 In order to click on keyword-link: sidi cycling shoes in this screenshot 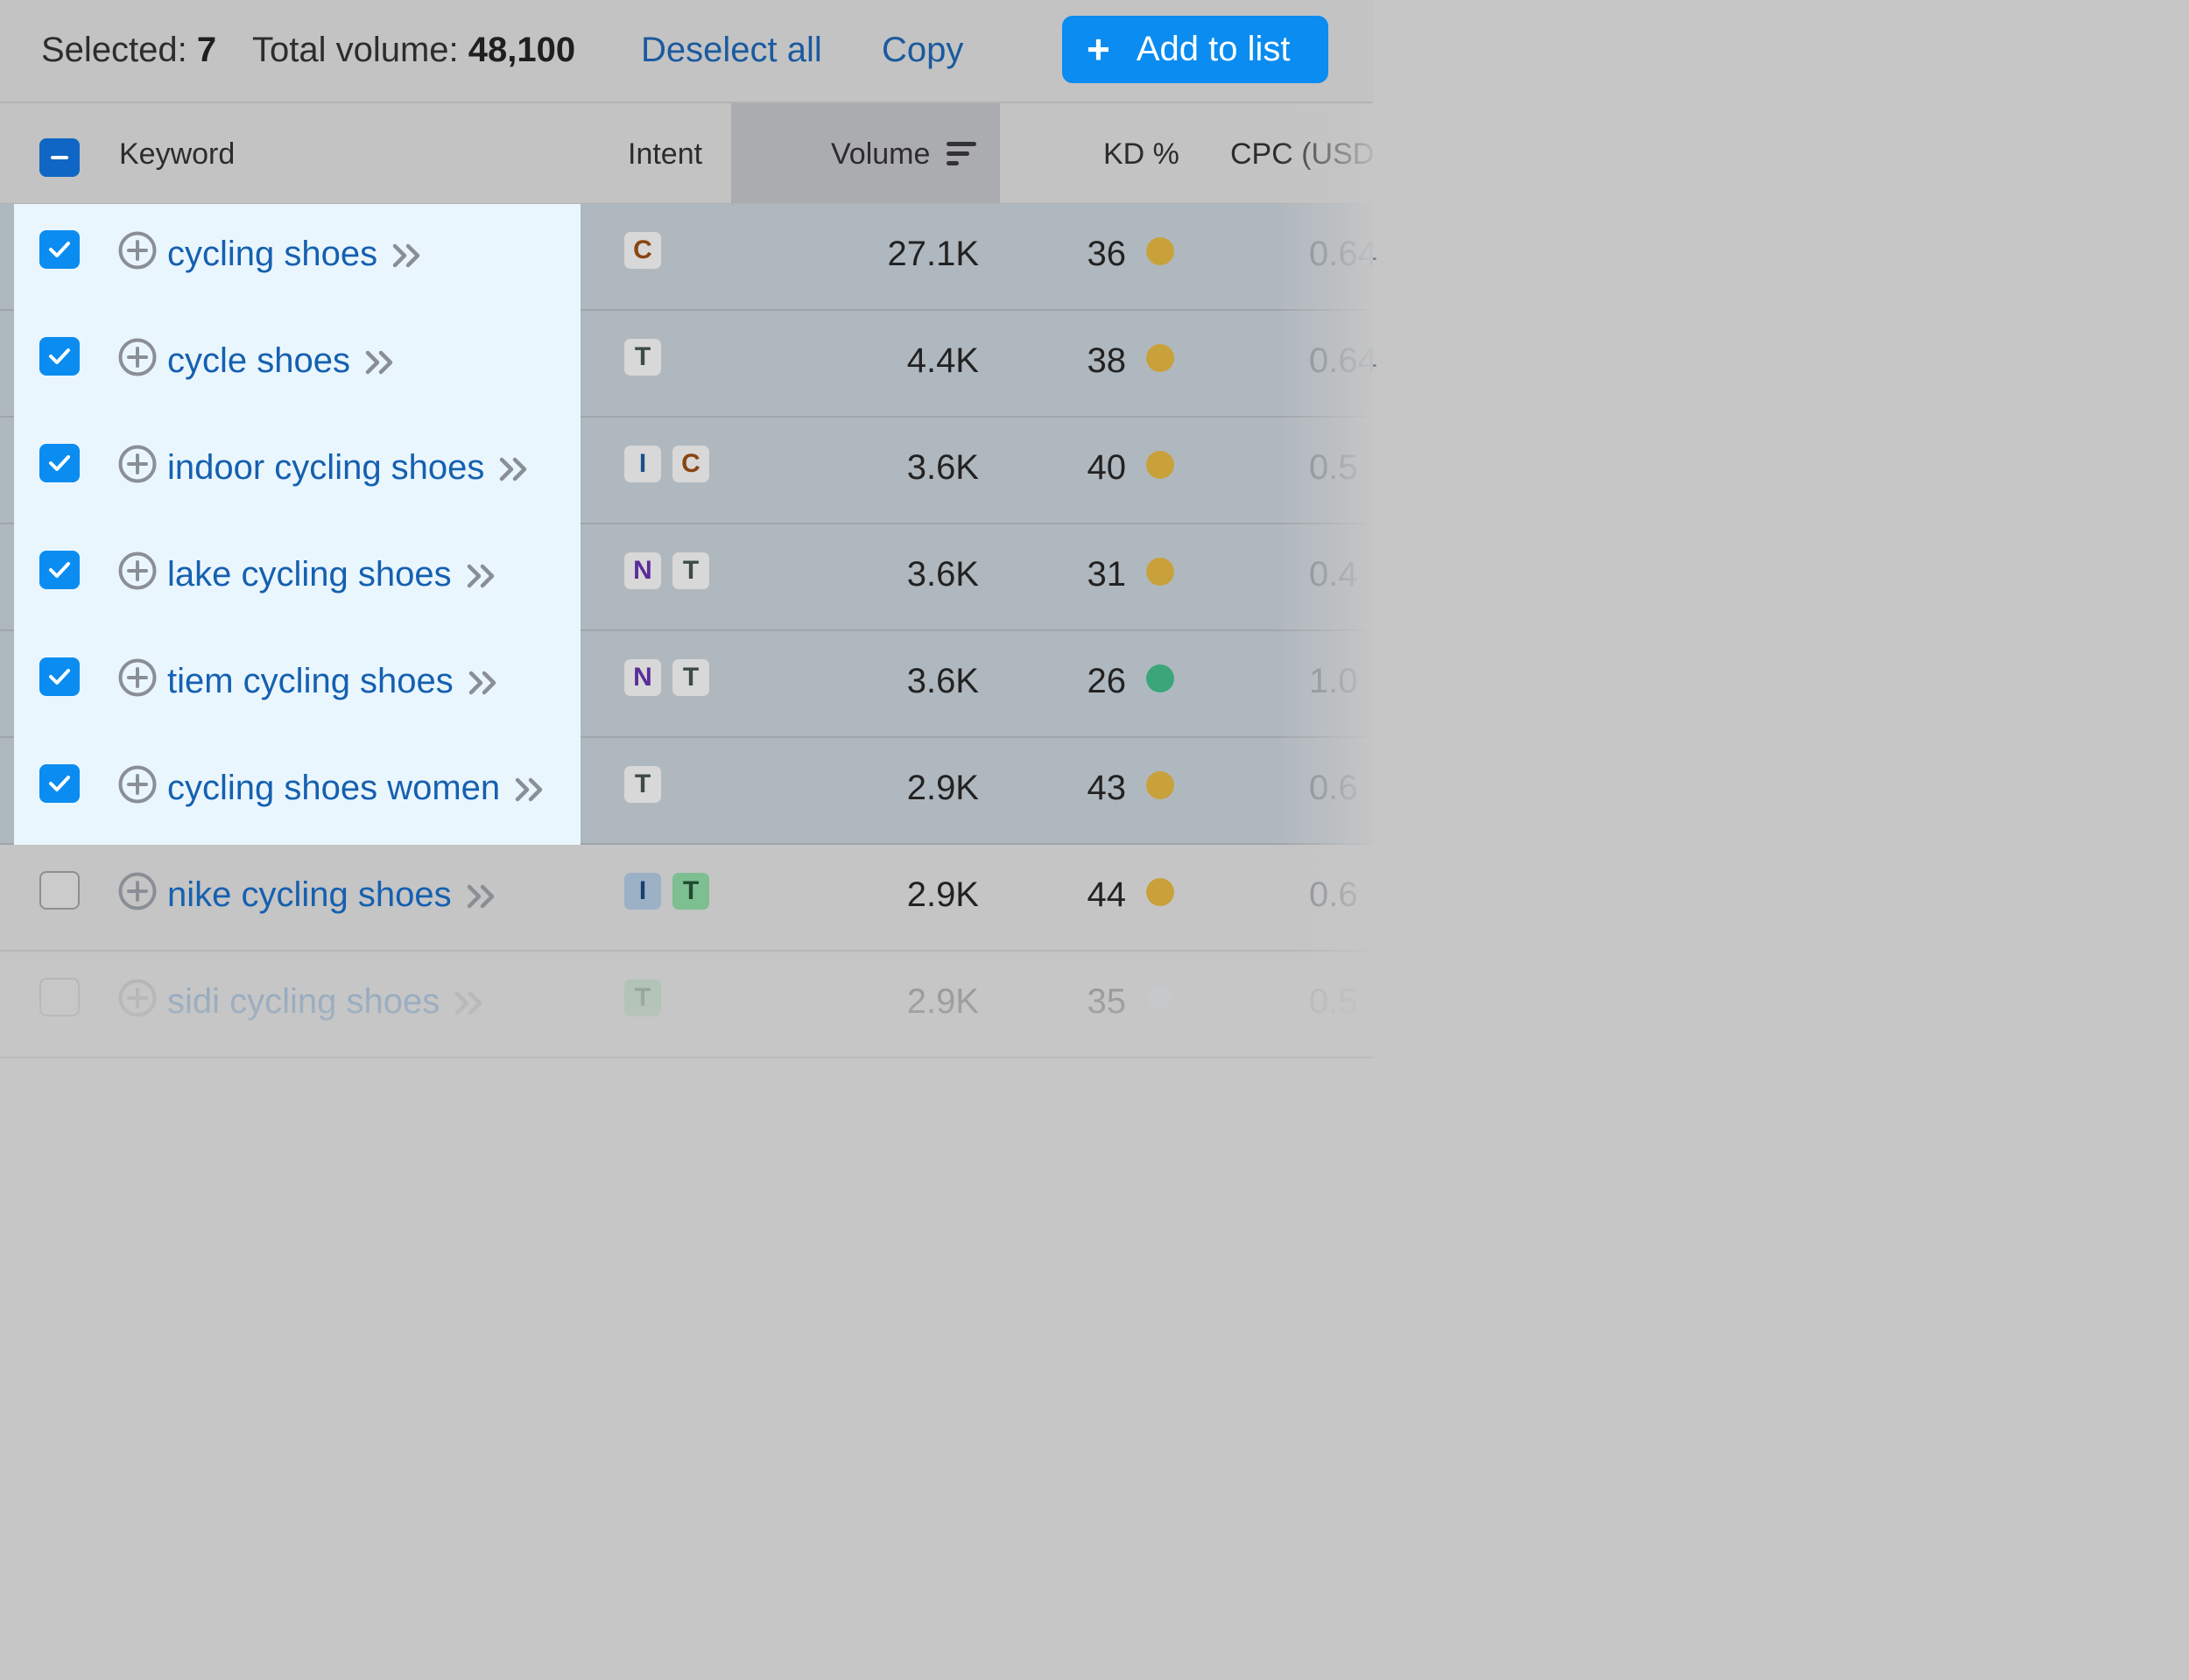, I will do `click(326, 1001)`.